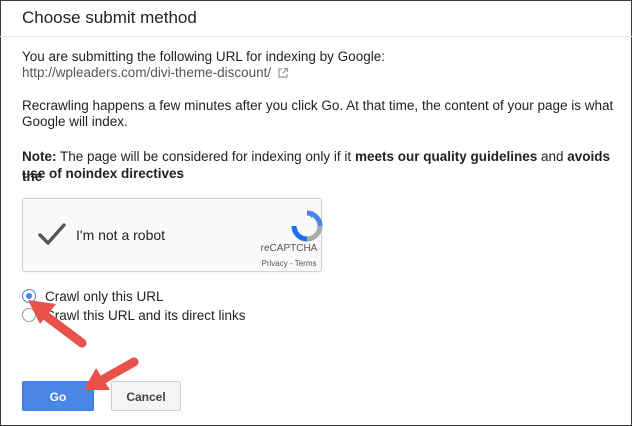 Image resolution: width=632 pixels, height=426 pixels. I want to click on go-button: Go, so click(58, 396).